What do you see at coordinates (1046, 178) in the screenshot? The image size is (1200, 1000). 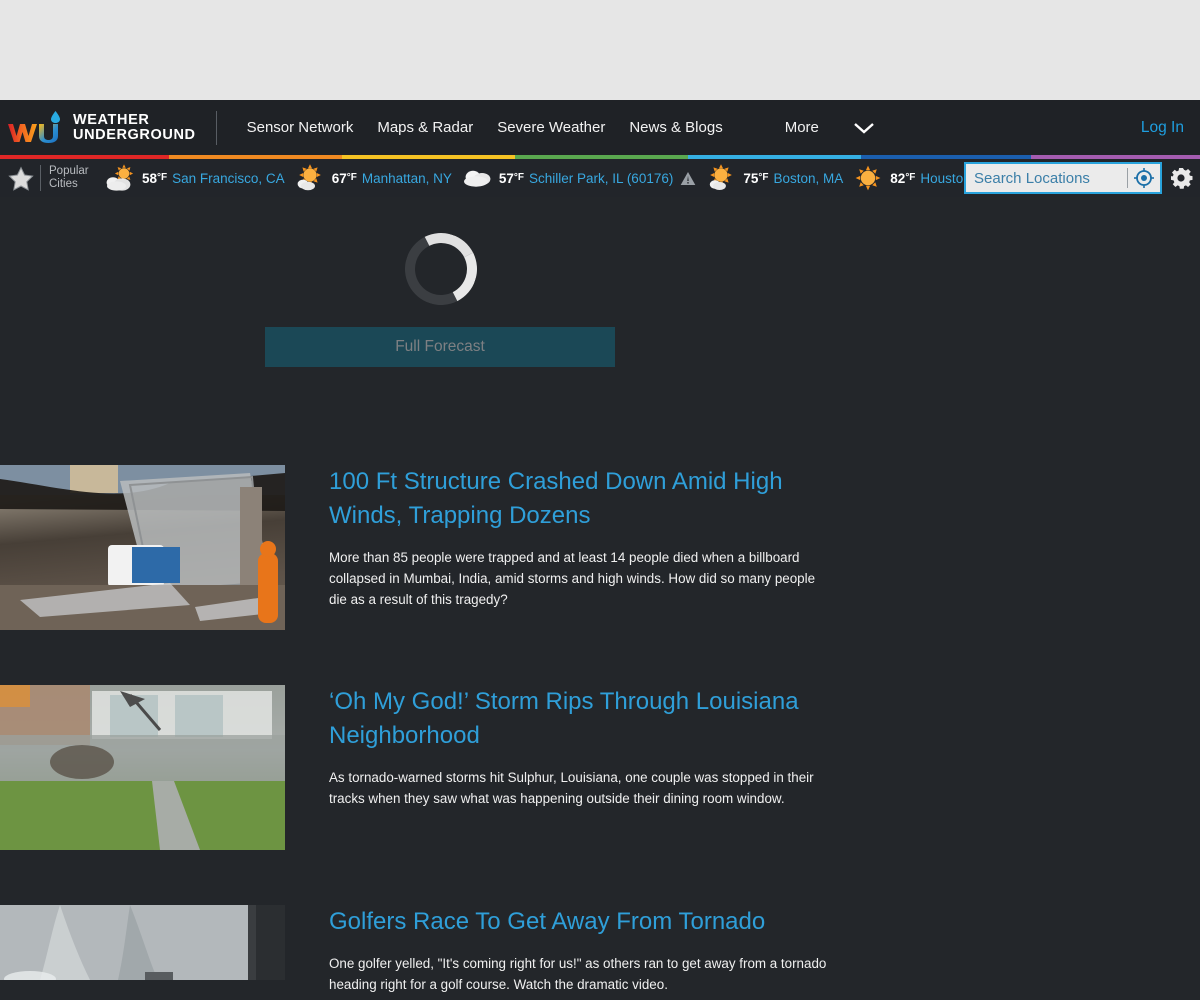 I see `search-input` at bounding box center [1046, 178].